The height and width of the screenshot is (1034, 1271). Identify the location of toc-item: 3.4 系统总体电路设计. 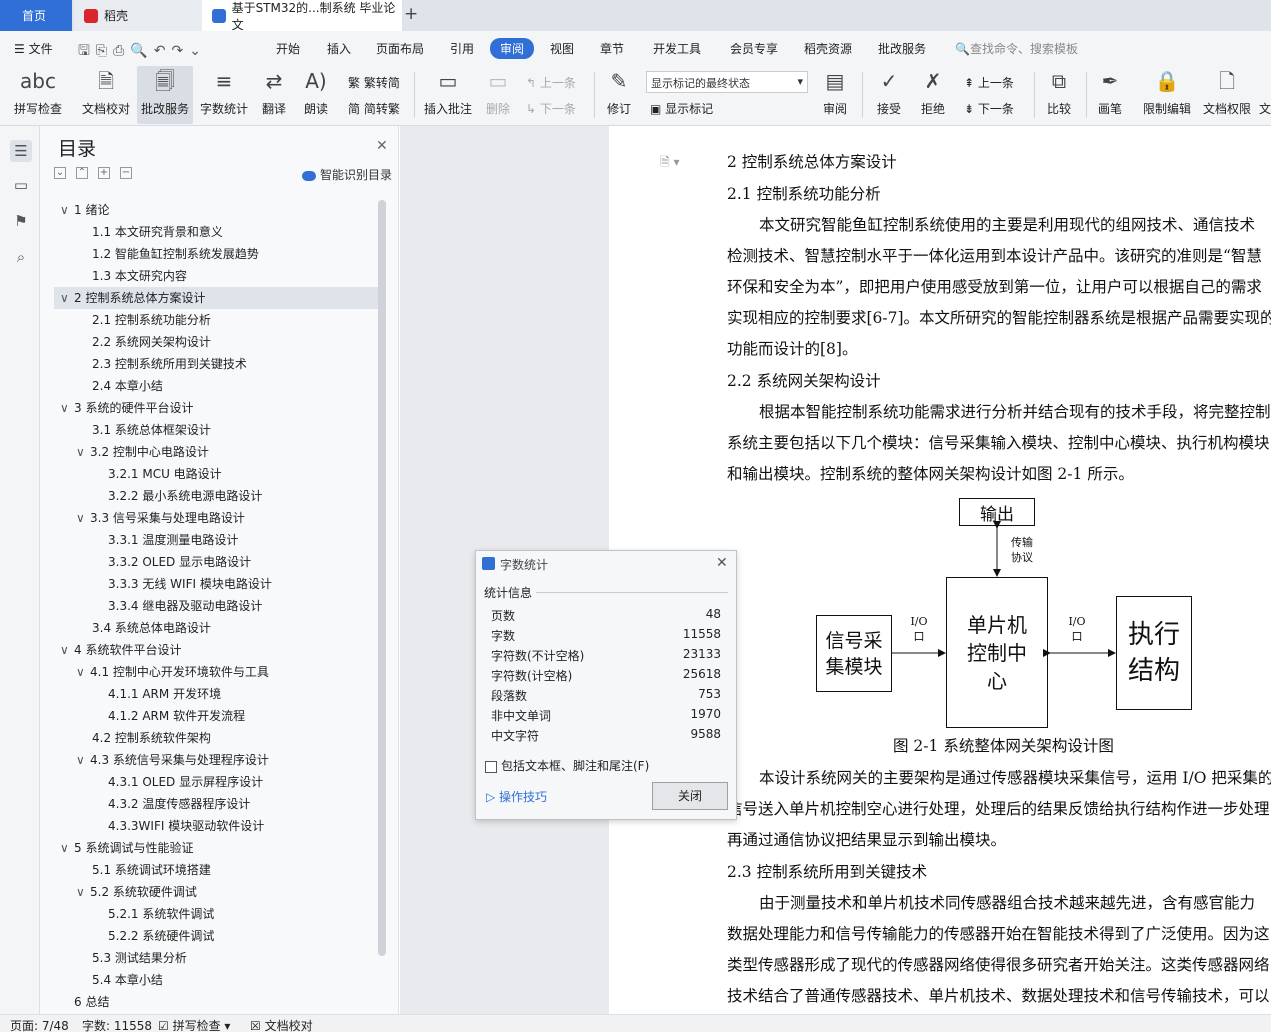
(217, 628).